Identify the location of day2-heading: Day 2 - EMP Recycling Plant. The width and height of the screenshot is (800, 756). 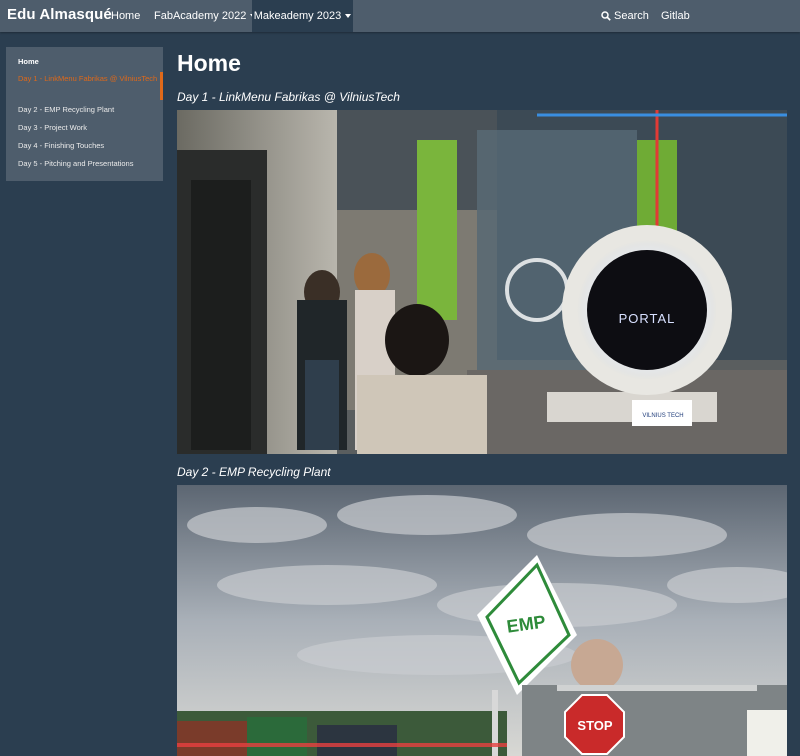
(254, 472).